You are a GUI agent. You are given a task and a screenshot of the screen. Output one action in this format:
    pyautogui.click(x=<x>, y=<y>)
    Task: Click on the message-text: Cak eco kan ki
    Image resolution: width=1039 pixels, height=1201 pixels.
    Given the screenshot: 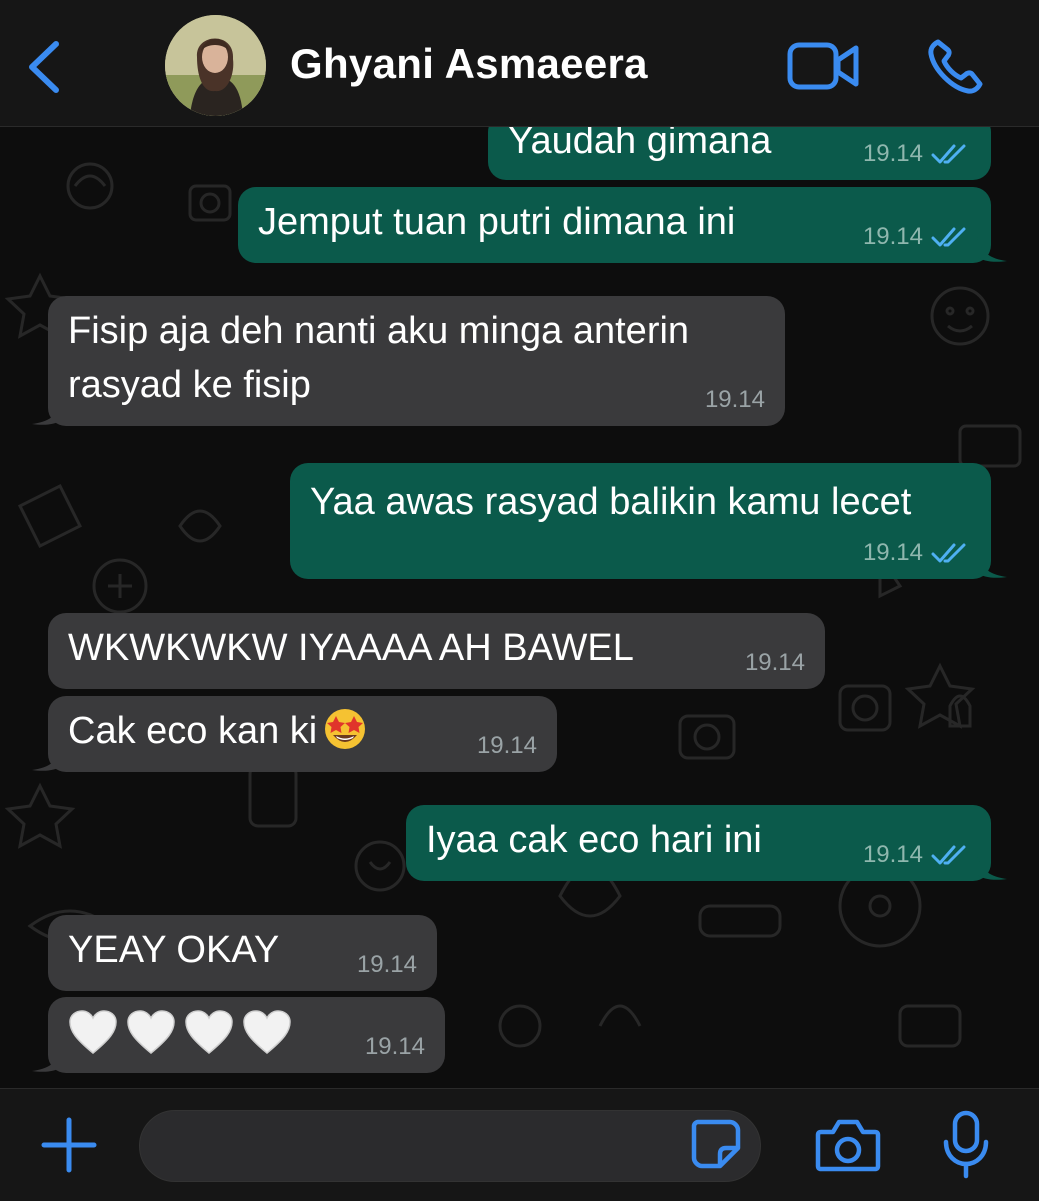 What is the action you would take?
    pyautogui.click(x=301, y=731)
    